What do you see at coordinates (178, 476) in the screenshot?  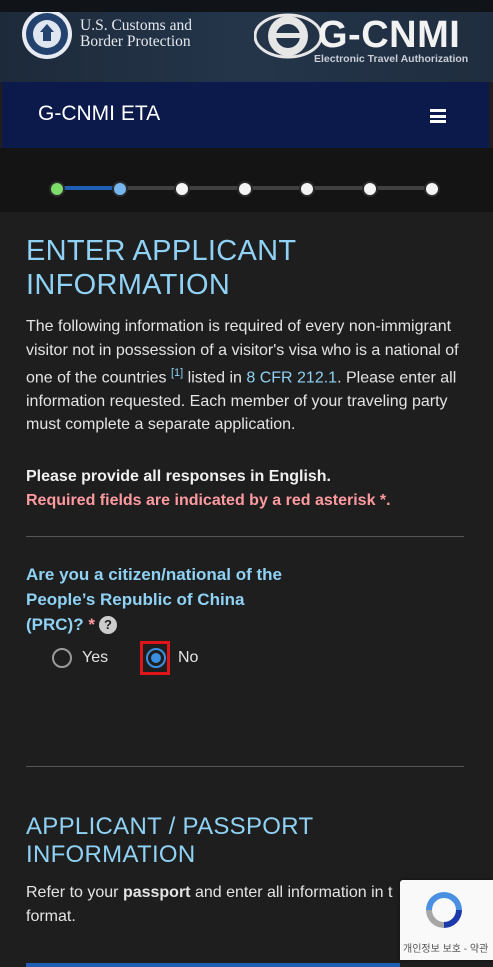 I see `english-note: Please provide all responses in English.` at bounding box center [178, 476].